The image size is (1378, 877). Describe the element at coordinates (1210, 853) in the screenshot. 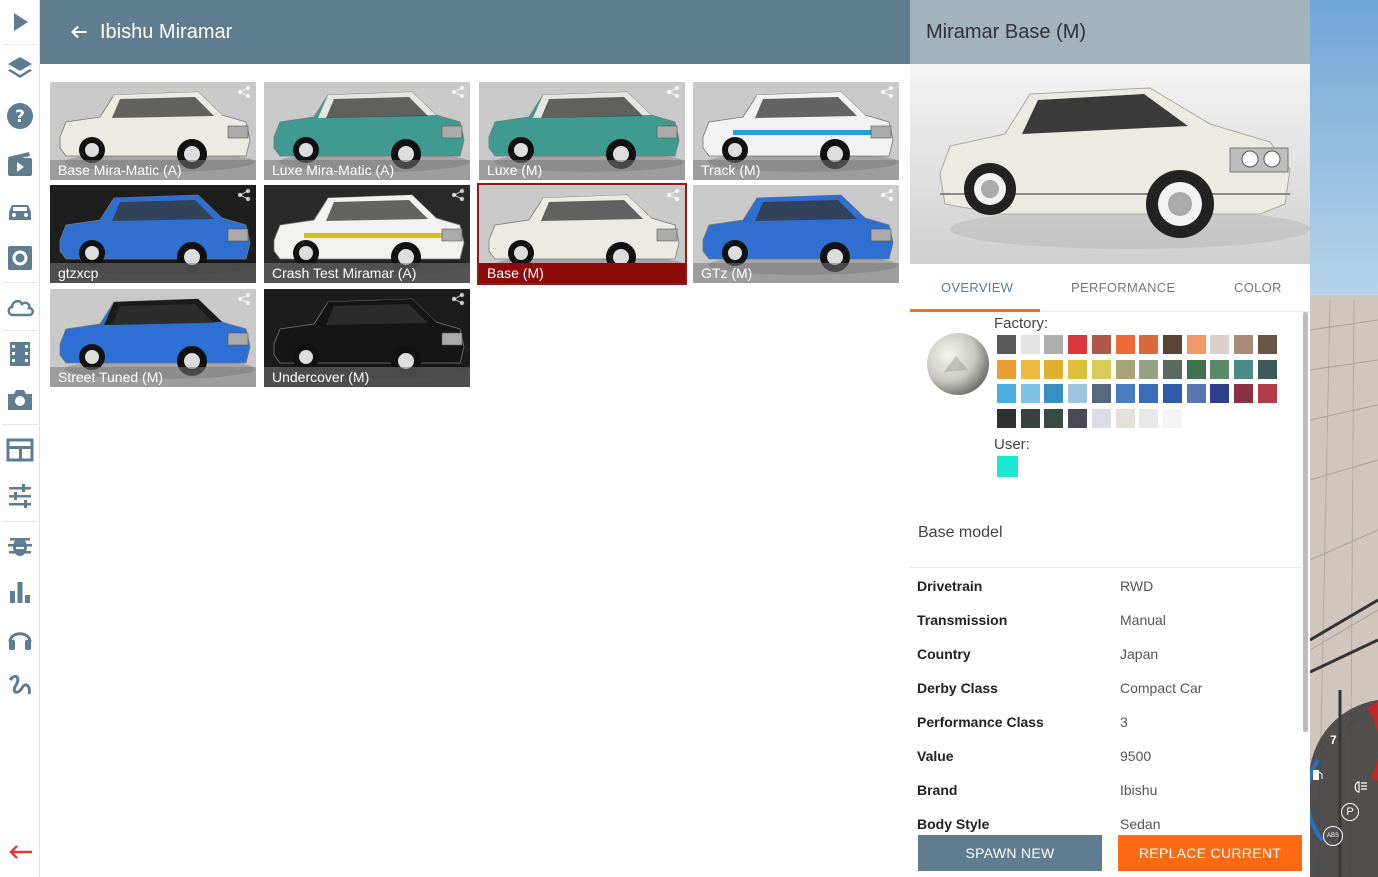

I see `replace-current-button: REPLACE CURRENT` at that location.